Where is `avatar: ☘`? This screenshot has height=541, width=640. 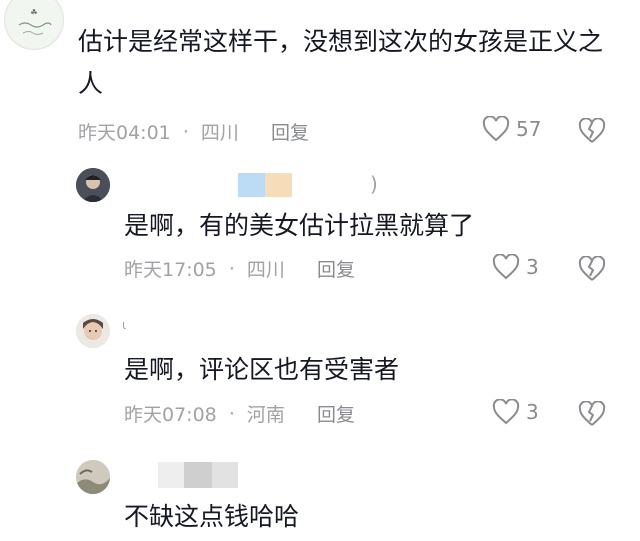
avatar: ☘ is located at coordinates (34, 25).